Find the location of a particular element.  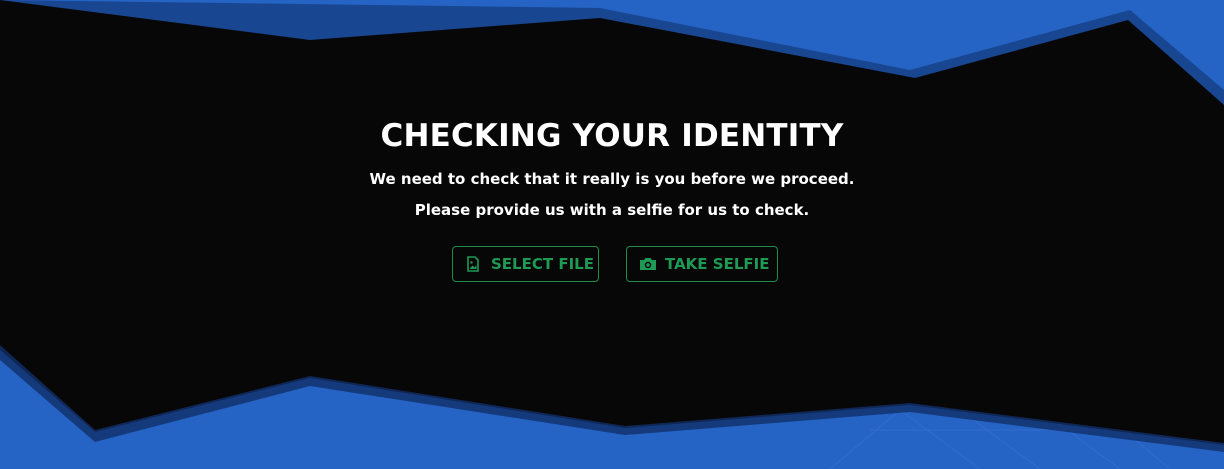

select-file-label: SELECT FILE is located at coordinates (542, 264).